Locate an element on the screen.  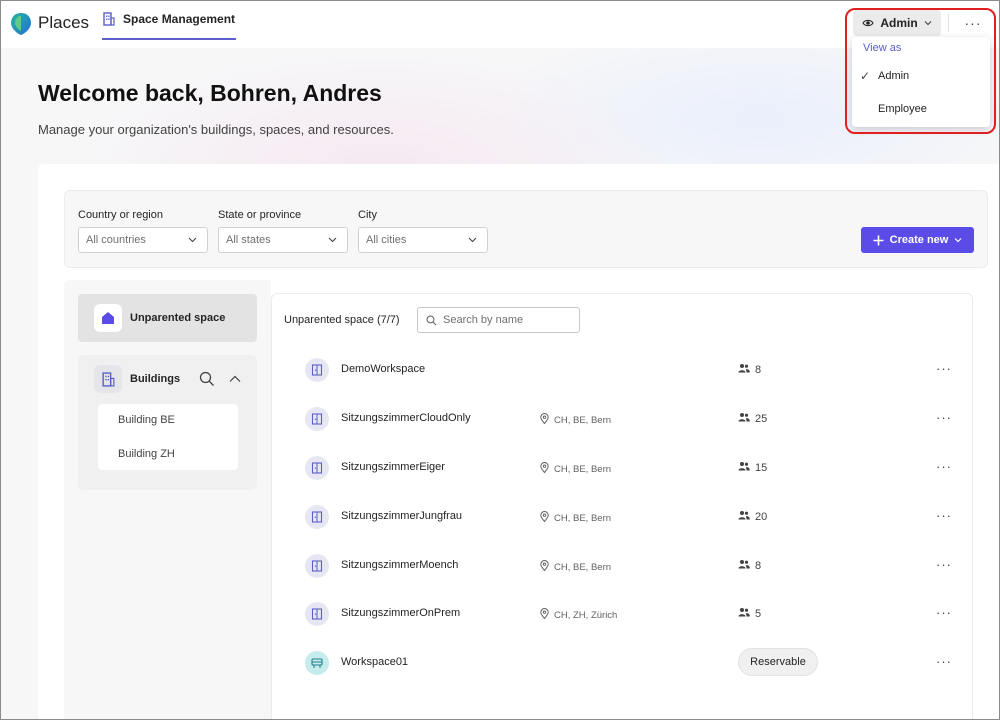
create-new-button: Create new is located at coordinates (917, 240).